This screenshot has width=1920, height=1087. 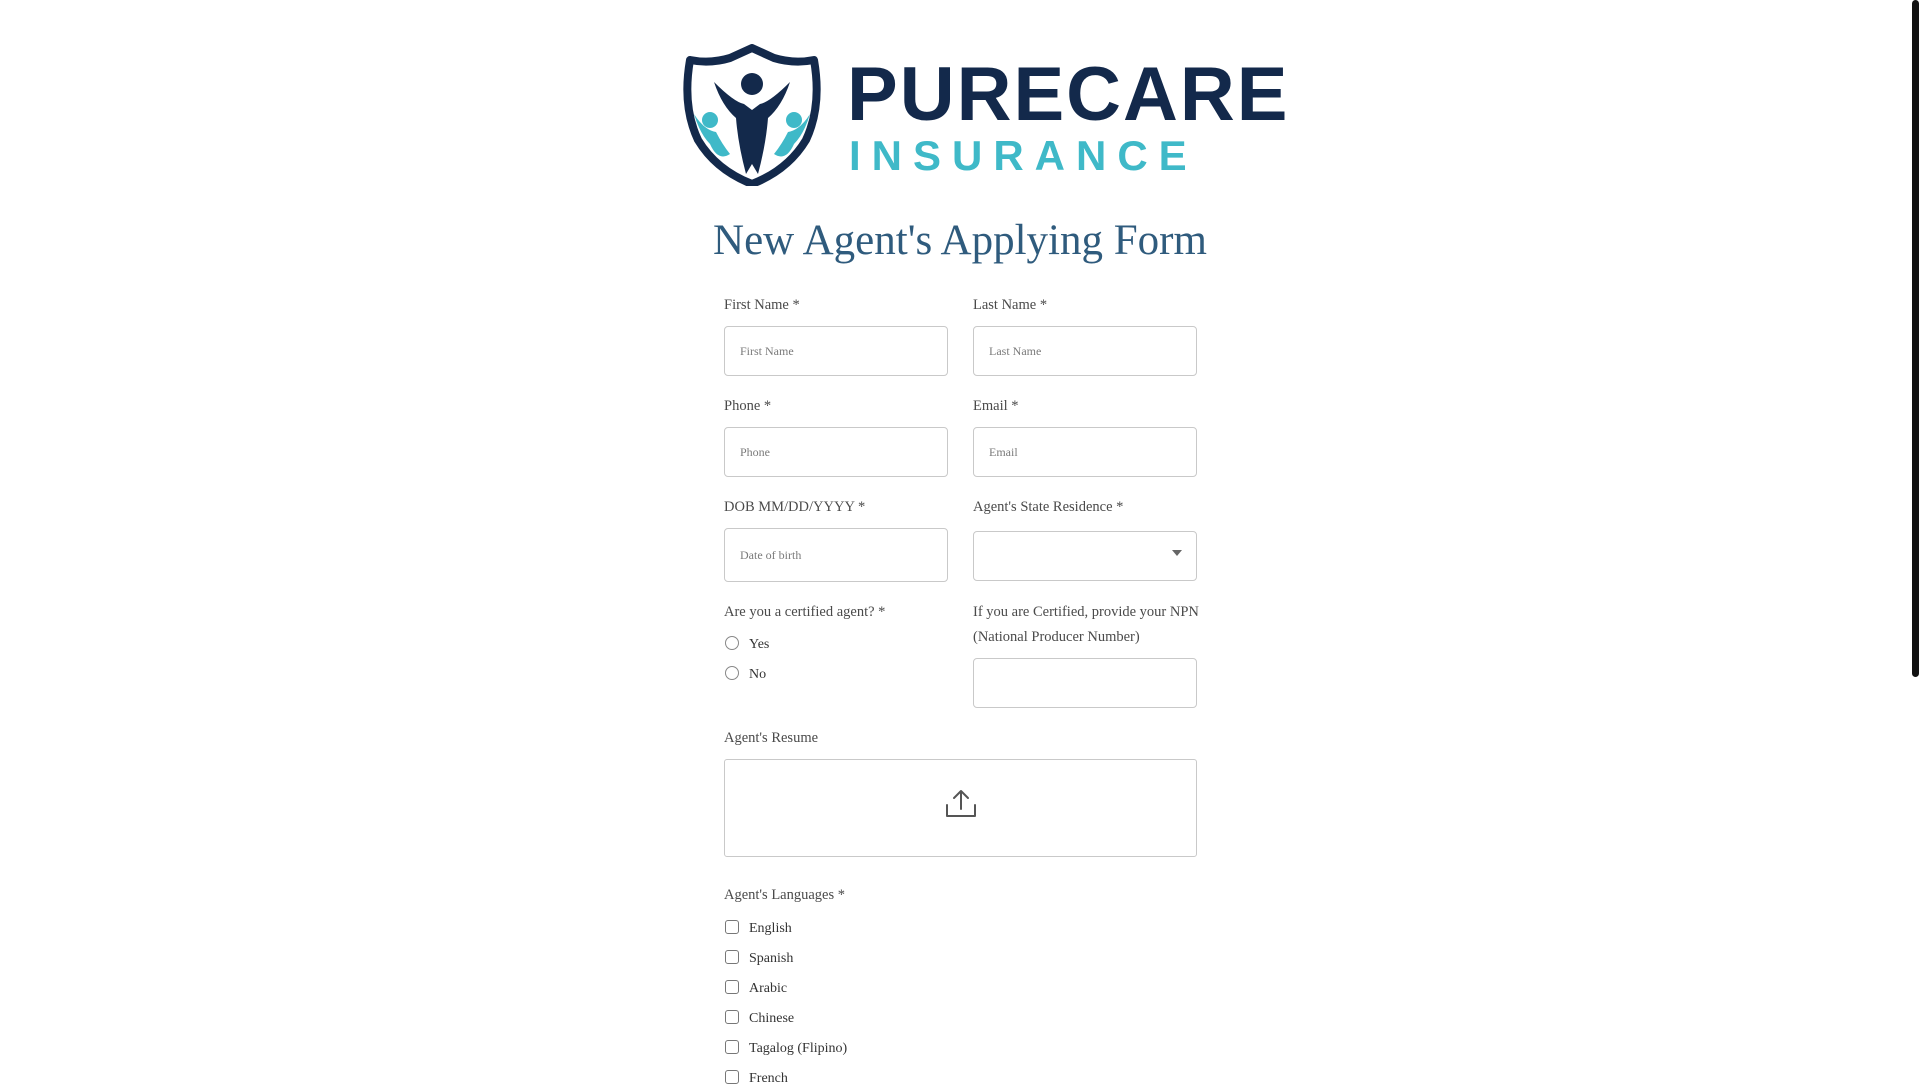 I want to click on certified-label: Are you a certified agent? *, so click(x=805, y=612).